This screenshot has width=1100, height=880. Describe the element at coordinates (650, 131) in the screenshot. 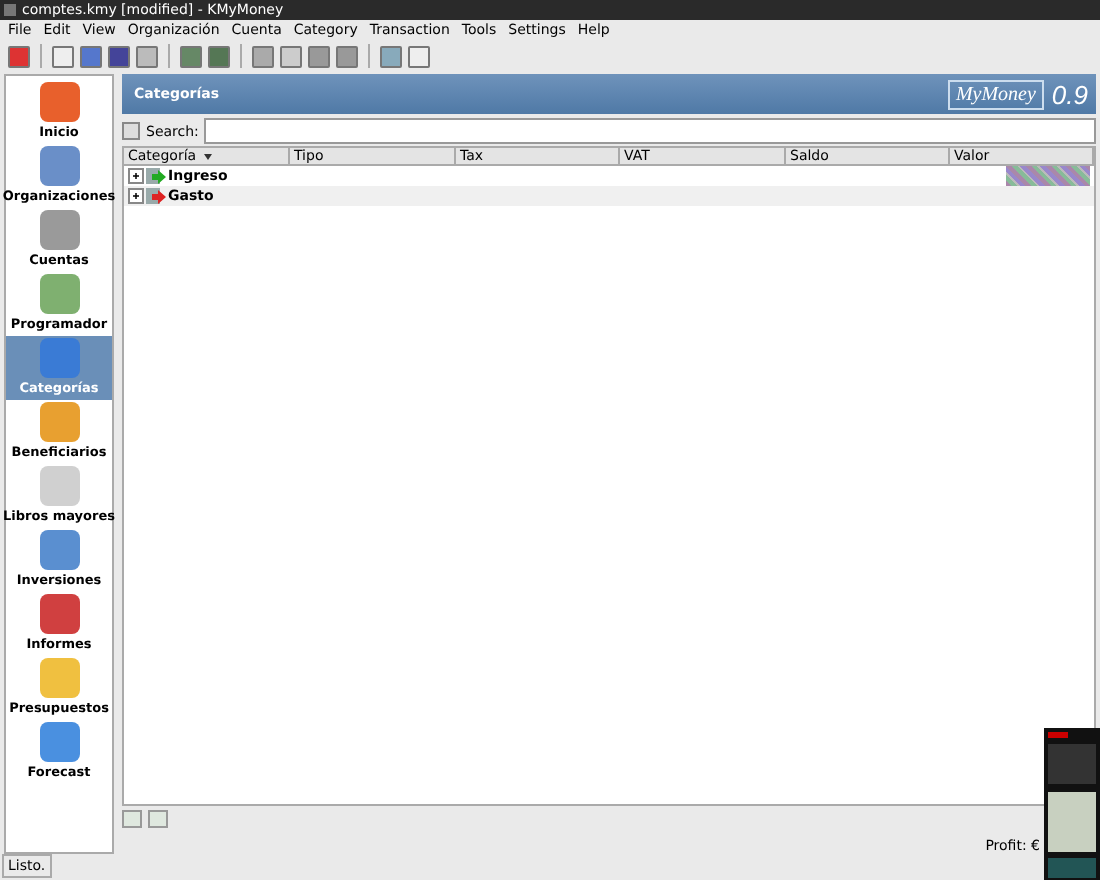

I see `search-field` at that location.